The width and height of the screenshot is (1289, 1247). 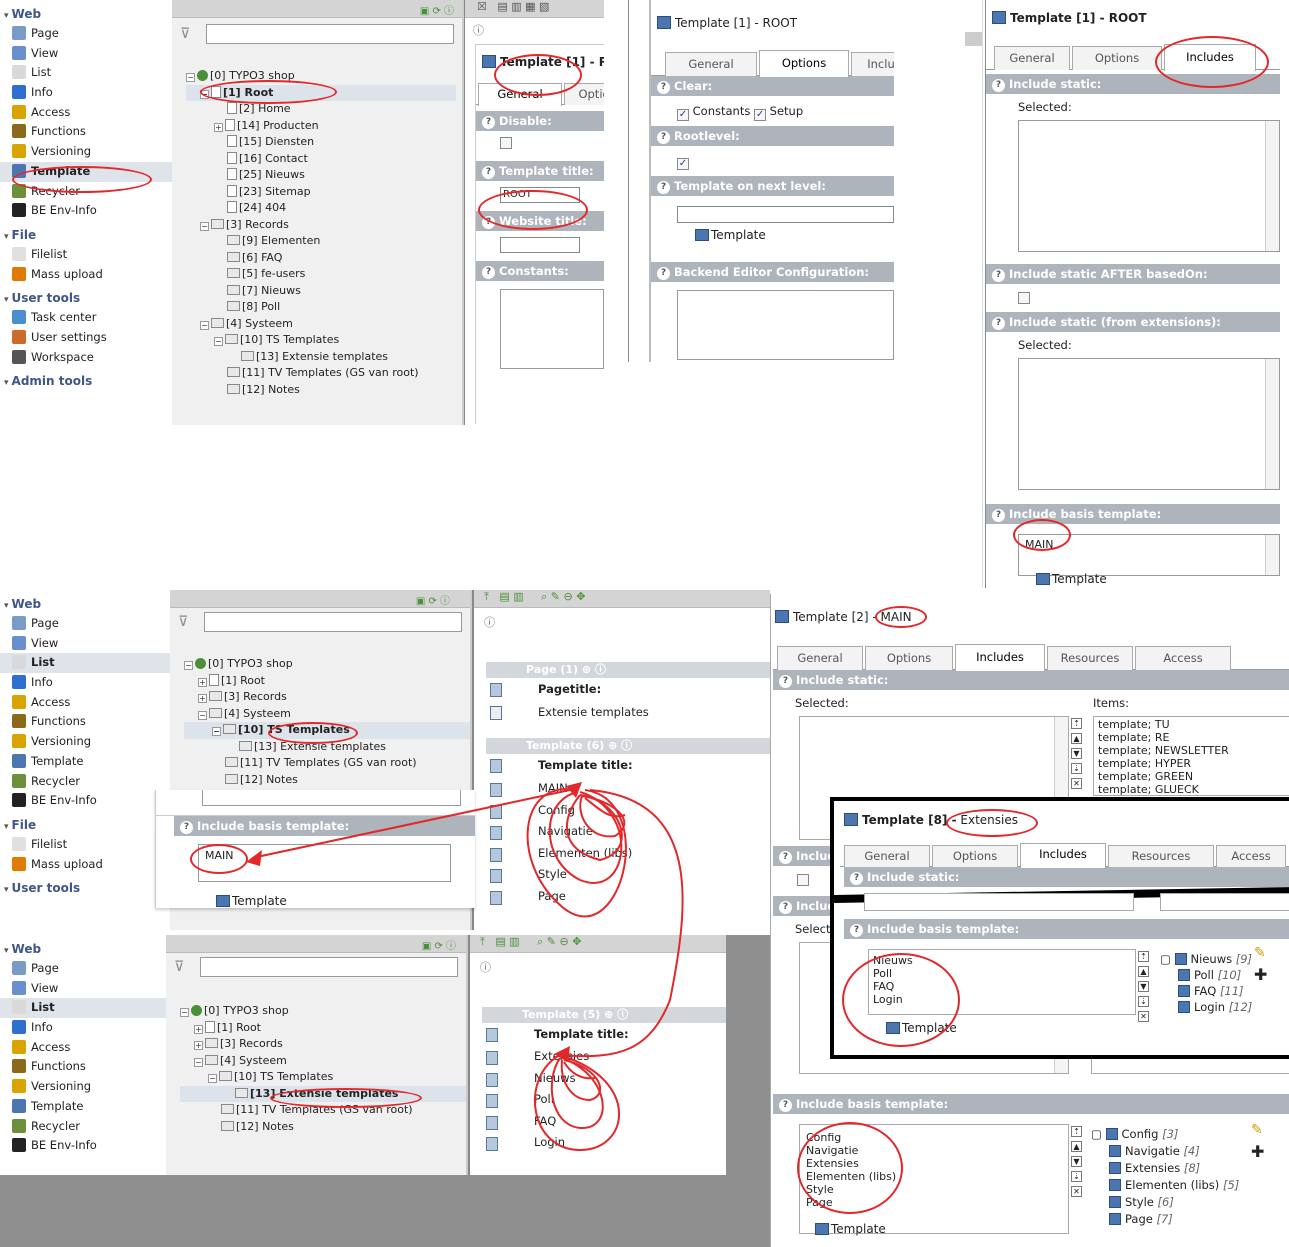 I want to click on basis-template-item: Extensies [8], so click(x=1176, y=1168).